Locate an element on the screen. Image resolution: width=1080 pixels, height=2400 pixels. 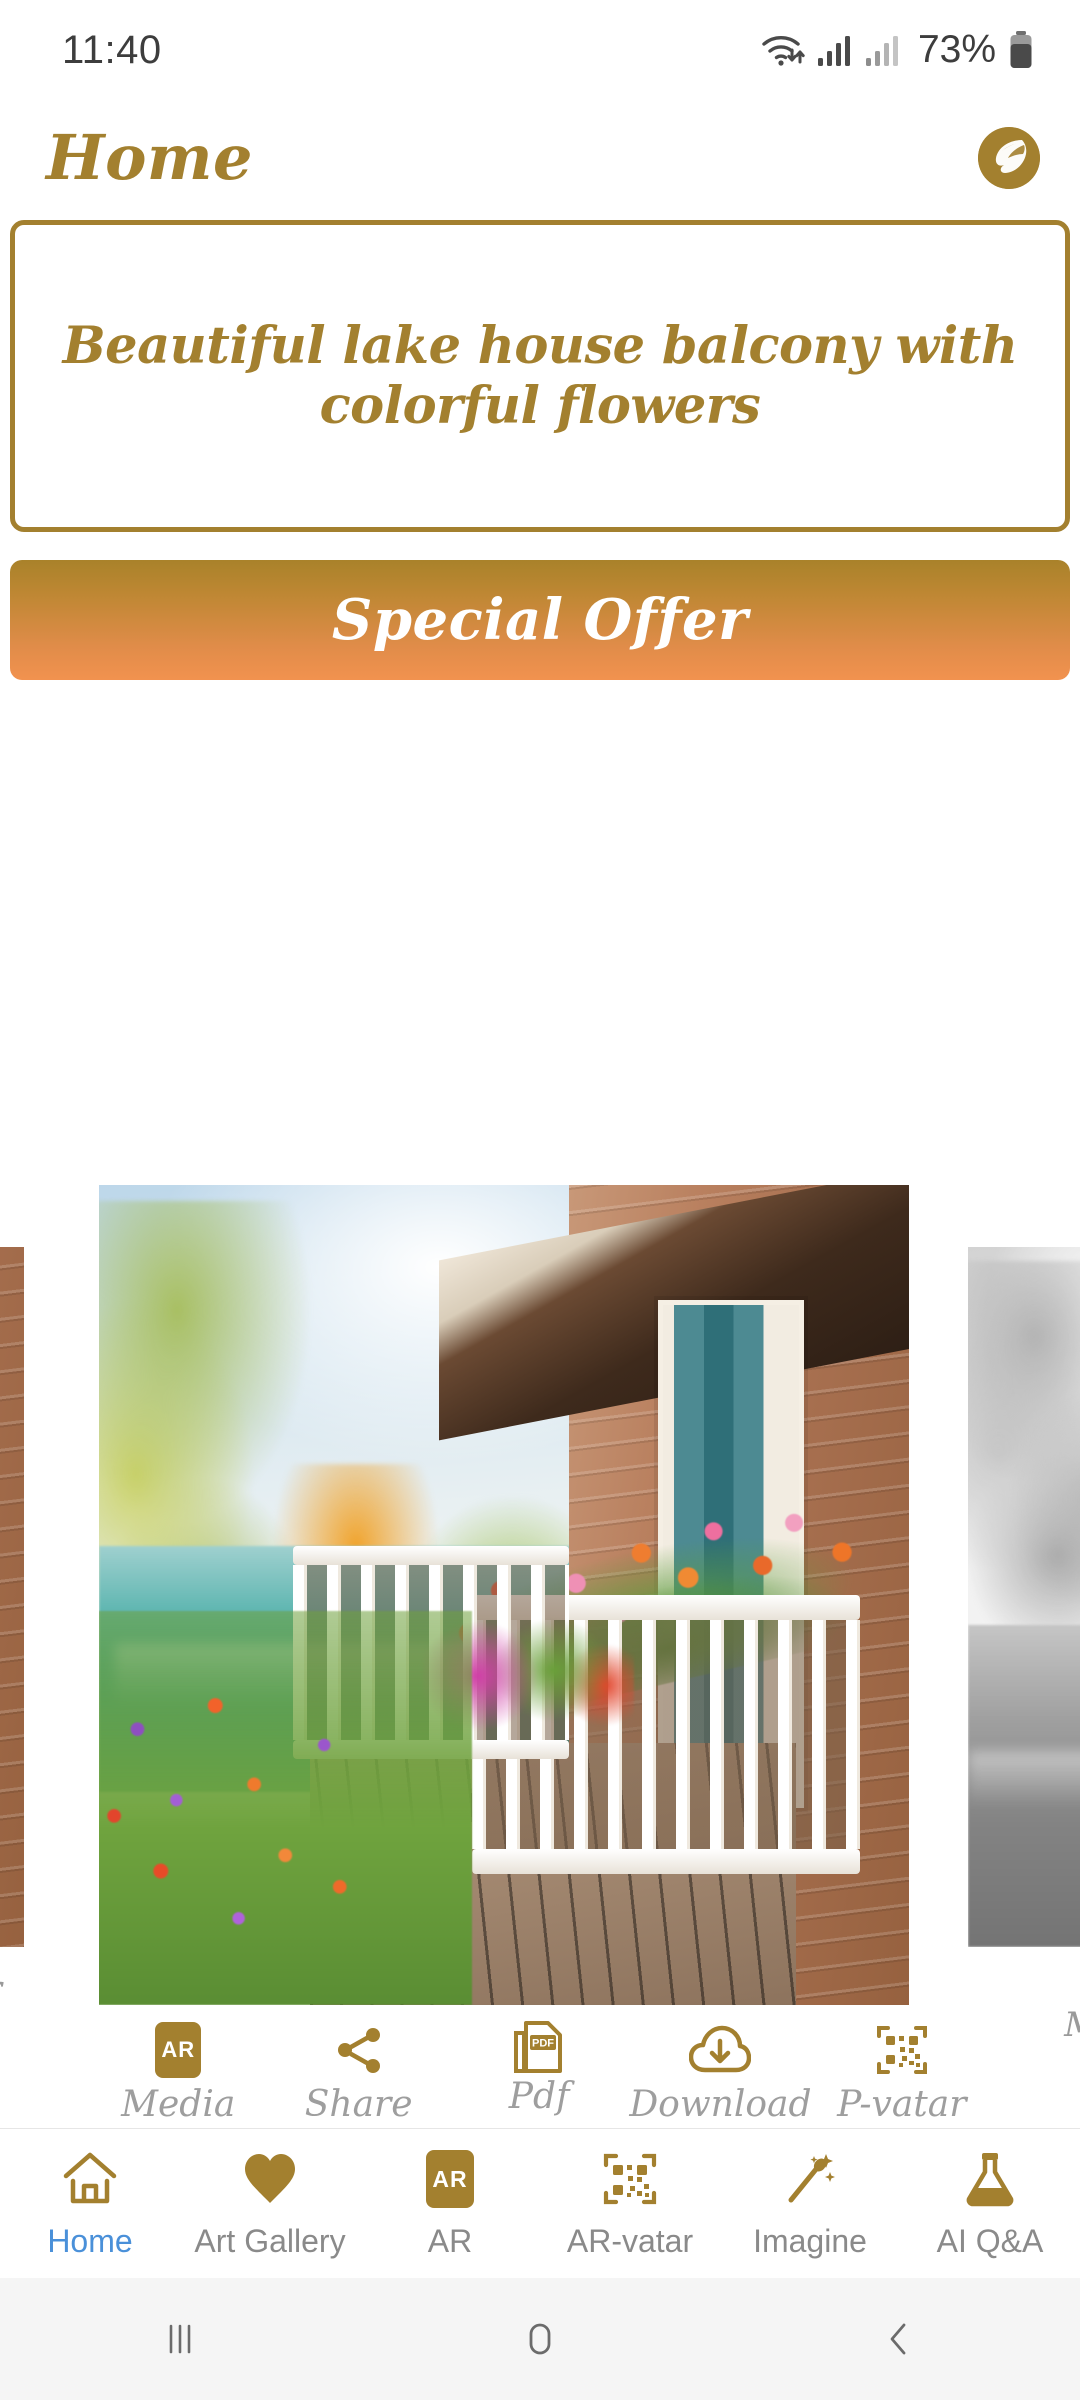
home-icon is located at coordinates (540, 2339).